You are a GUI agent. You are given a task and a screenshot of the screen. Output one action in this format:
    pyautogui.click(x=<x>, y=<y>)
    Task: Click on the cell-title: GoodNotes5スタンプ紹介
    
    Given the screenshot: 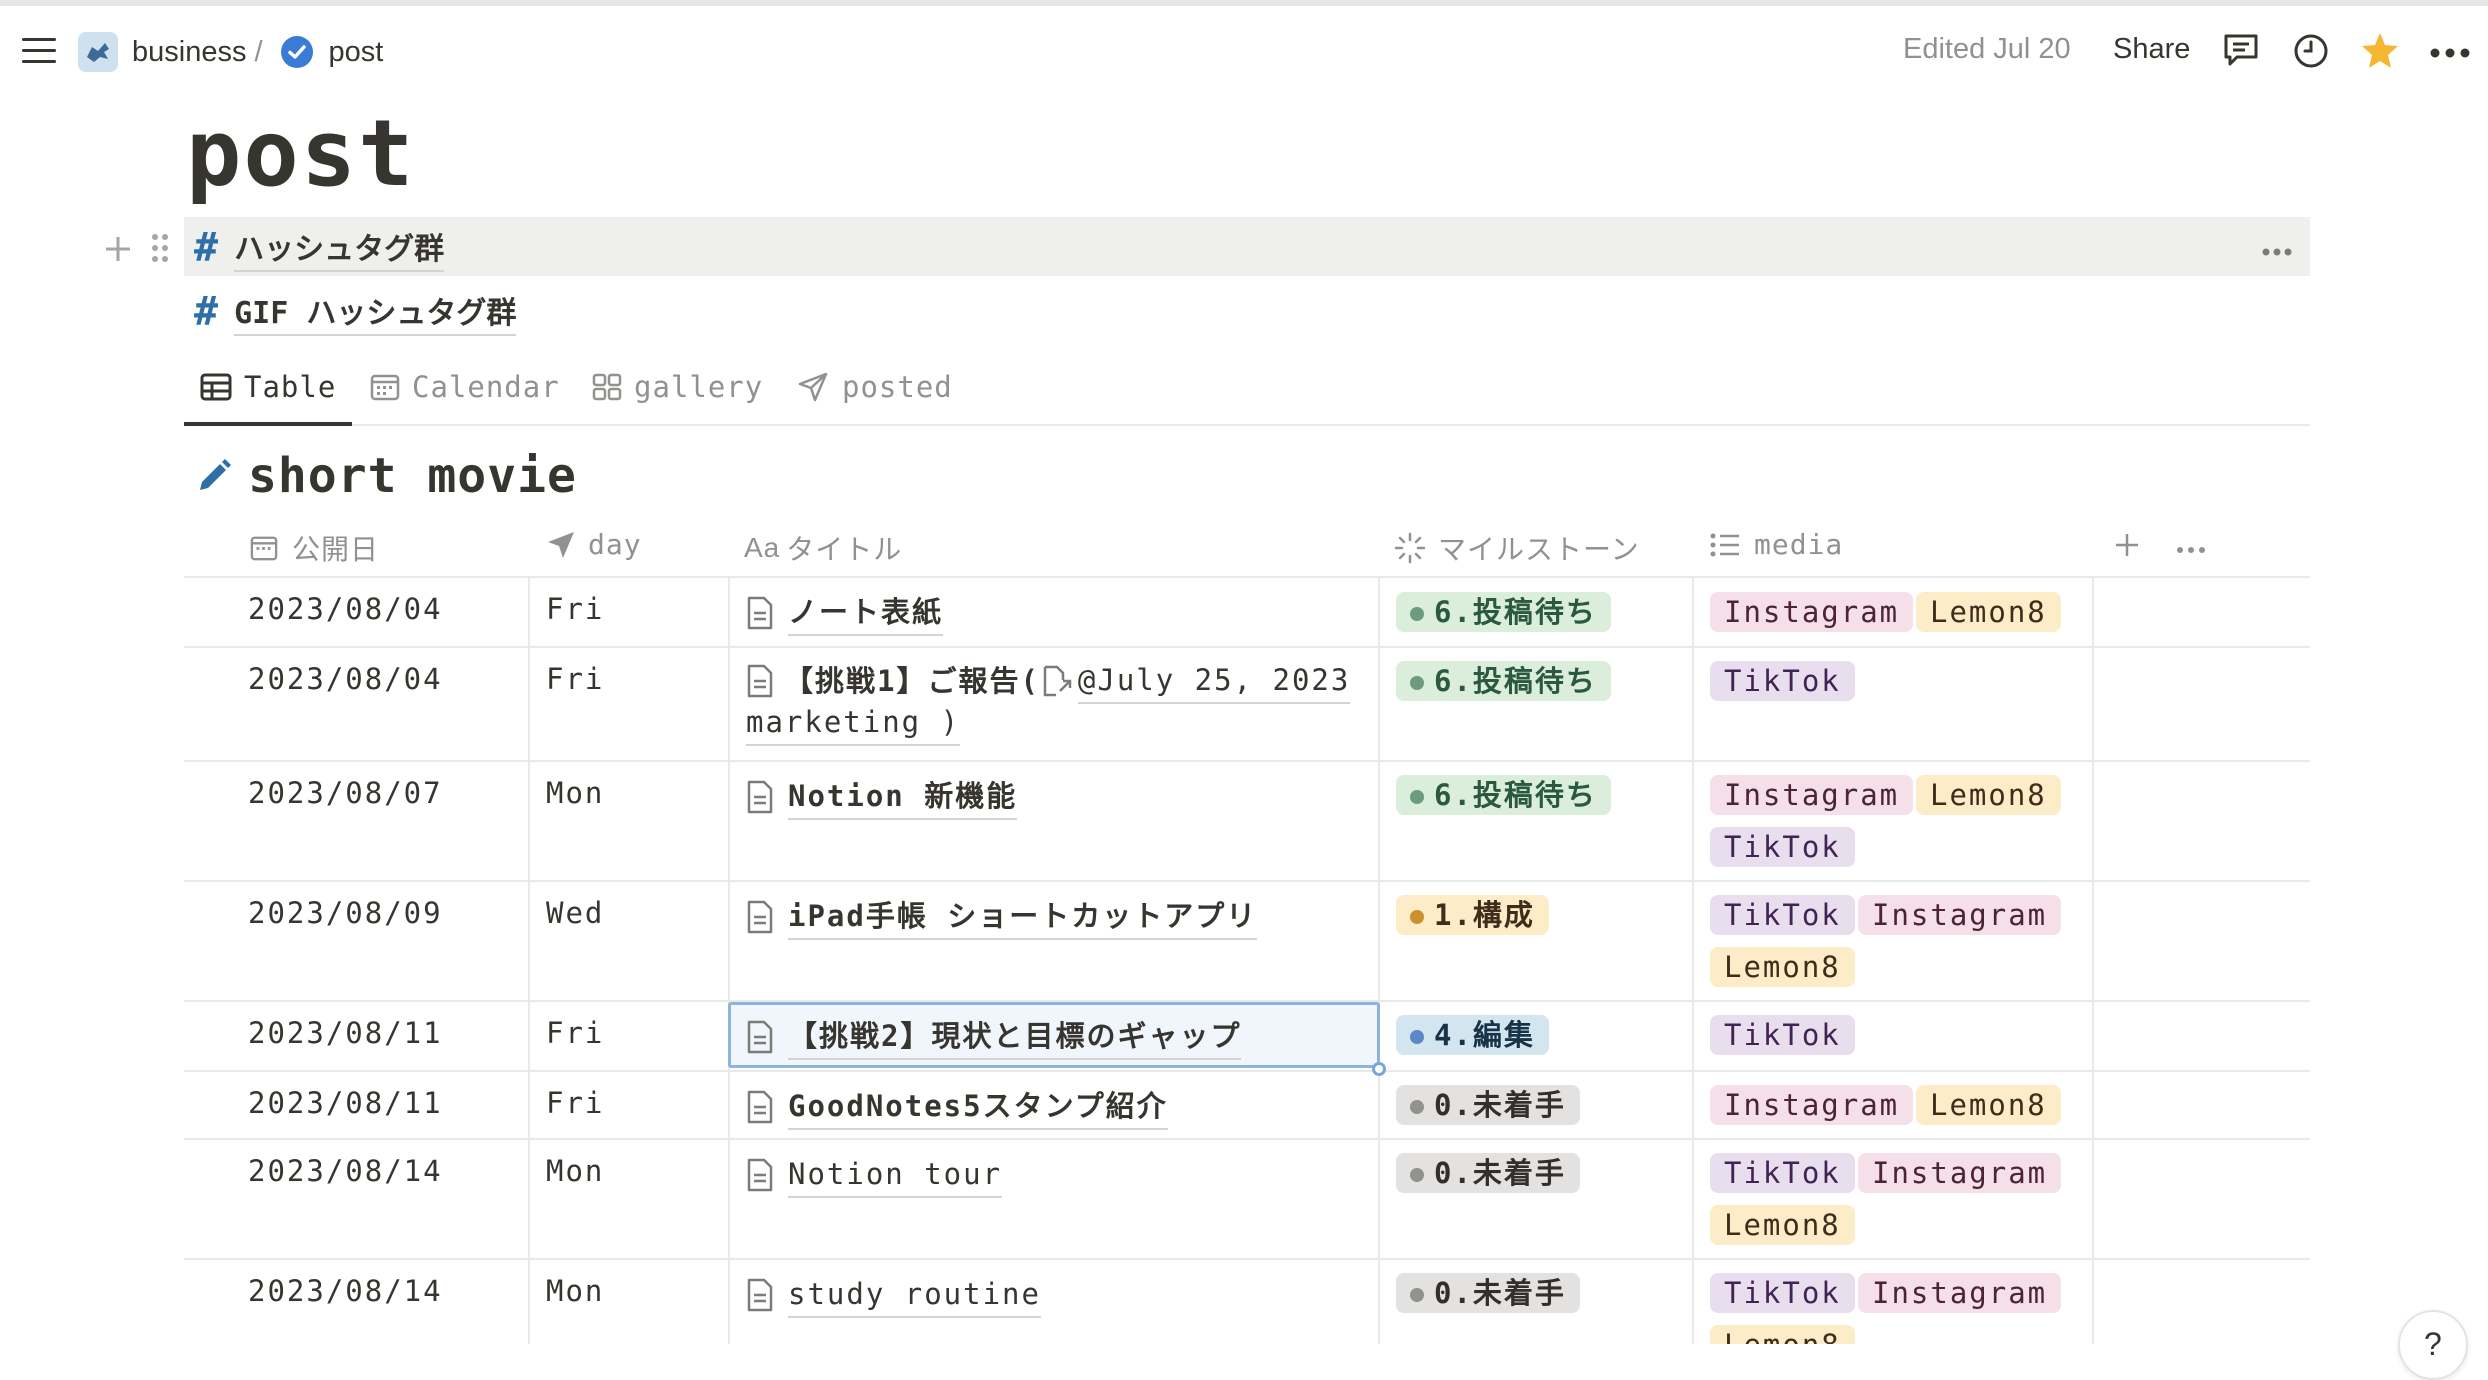 What is the action you would take?
    pyautogui.click(x=957, y=1107)
    